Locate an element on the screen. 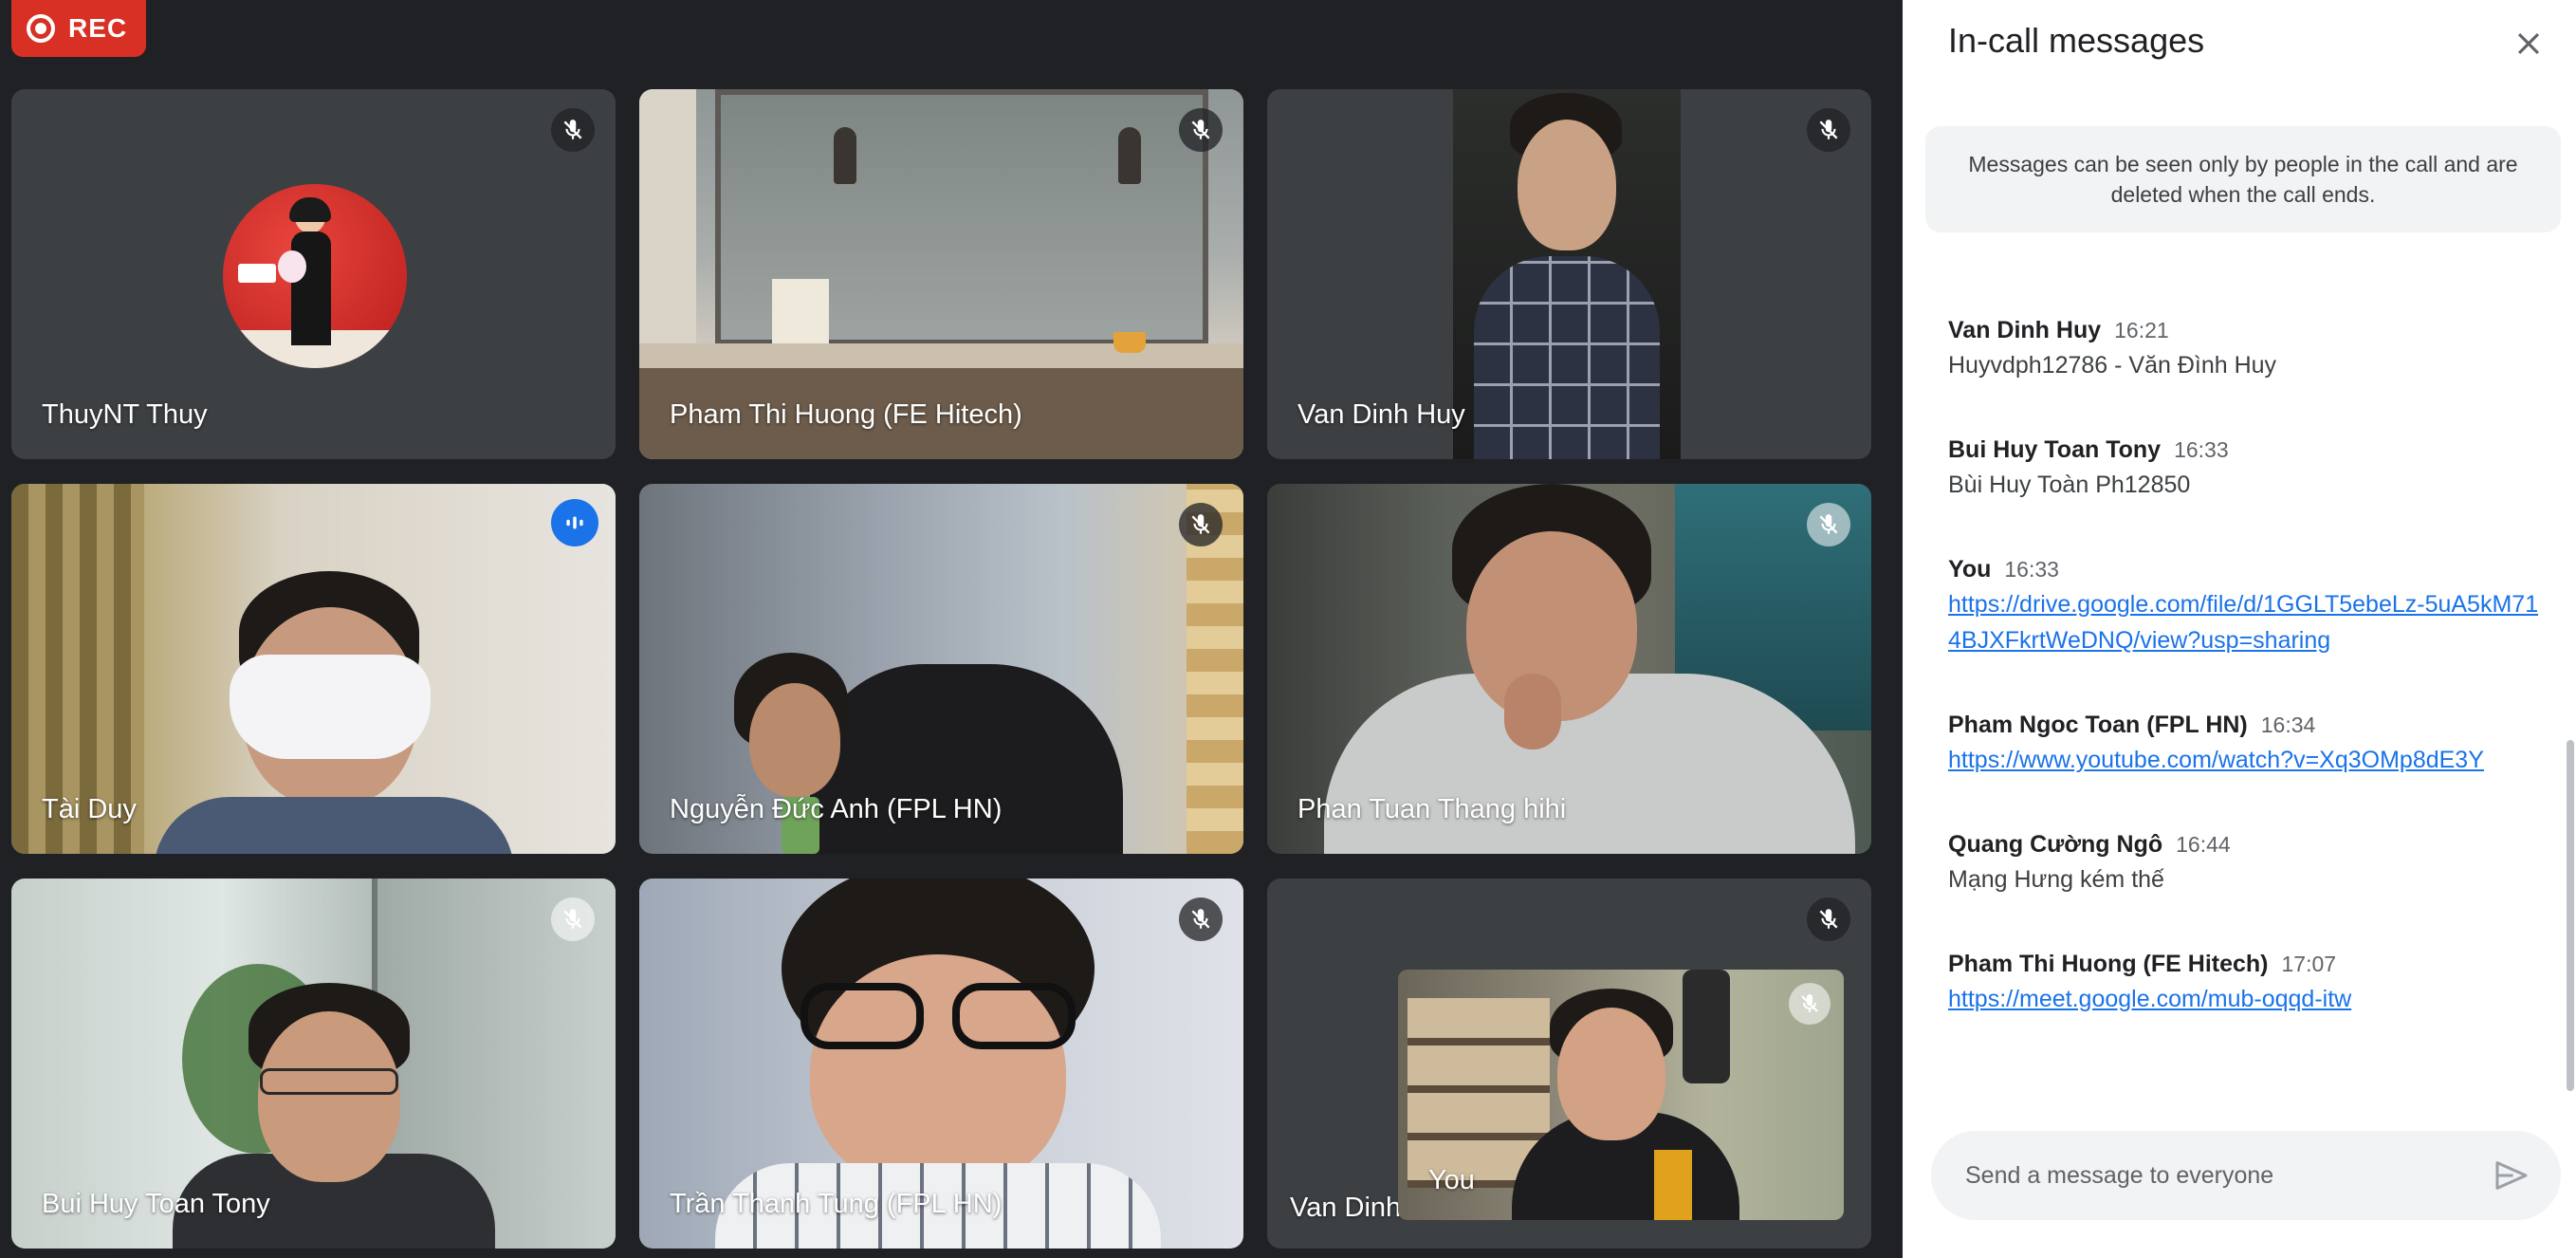 The width and height of the screenshot is (2576, 1258). message-sender: Pham Thi Huong (FE Hitech) is located at coordinates (2108, 964).